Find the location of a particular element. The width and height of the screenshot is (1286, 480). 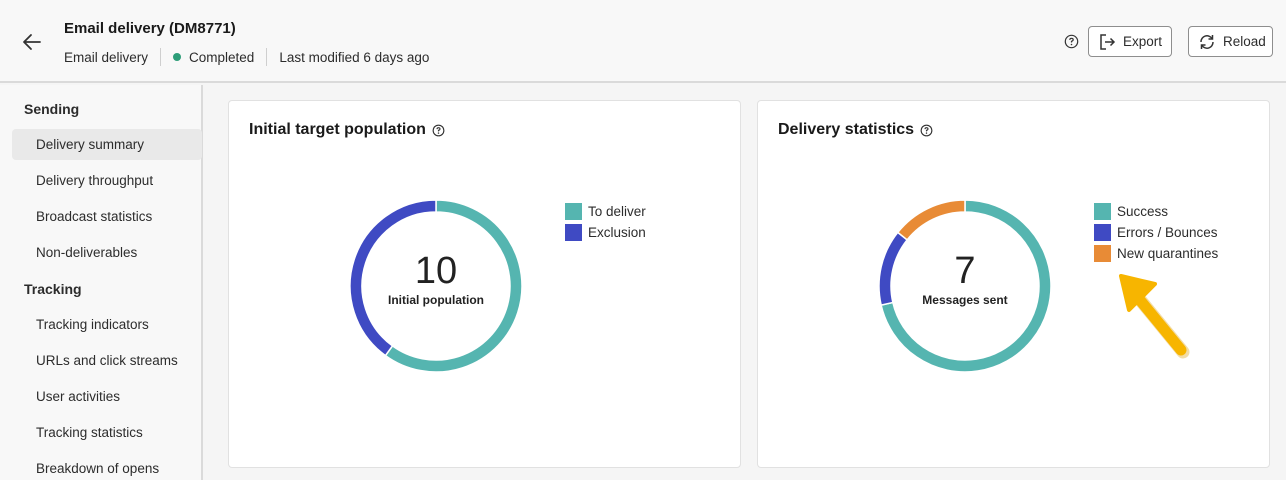

export-label: Export is located at coordinates (1143, 41).